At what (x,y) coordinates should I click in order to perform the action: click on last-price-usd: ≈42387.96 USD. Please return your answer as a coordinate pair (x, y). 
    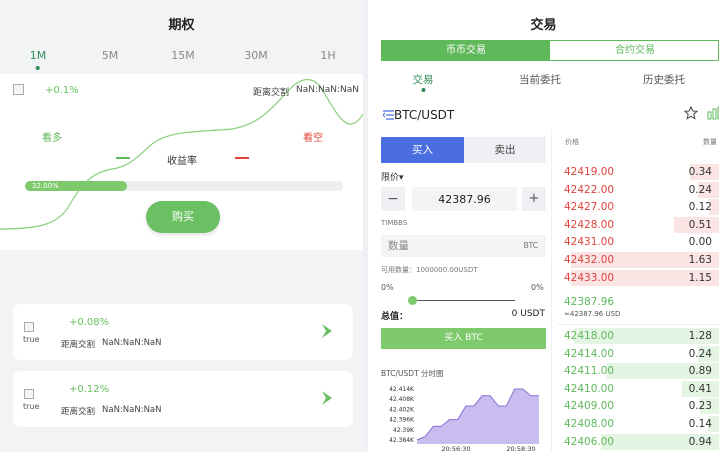
    Looking at the image, I should click on (592, 314).